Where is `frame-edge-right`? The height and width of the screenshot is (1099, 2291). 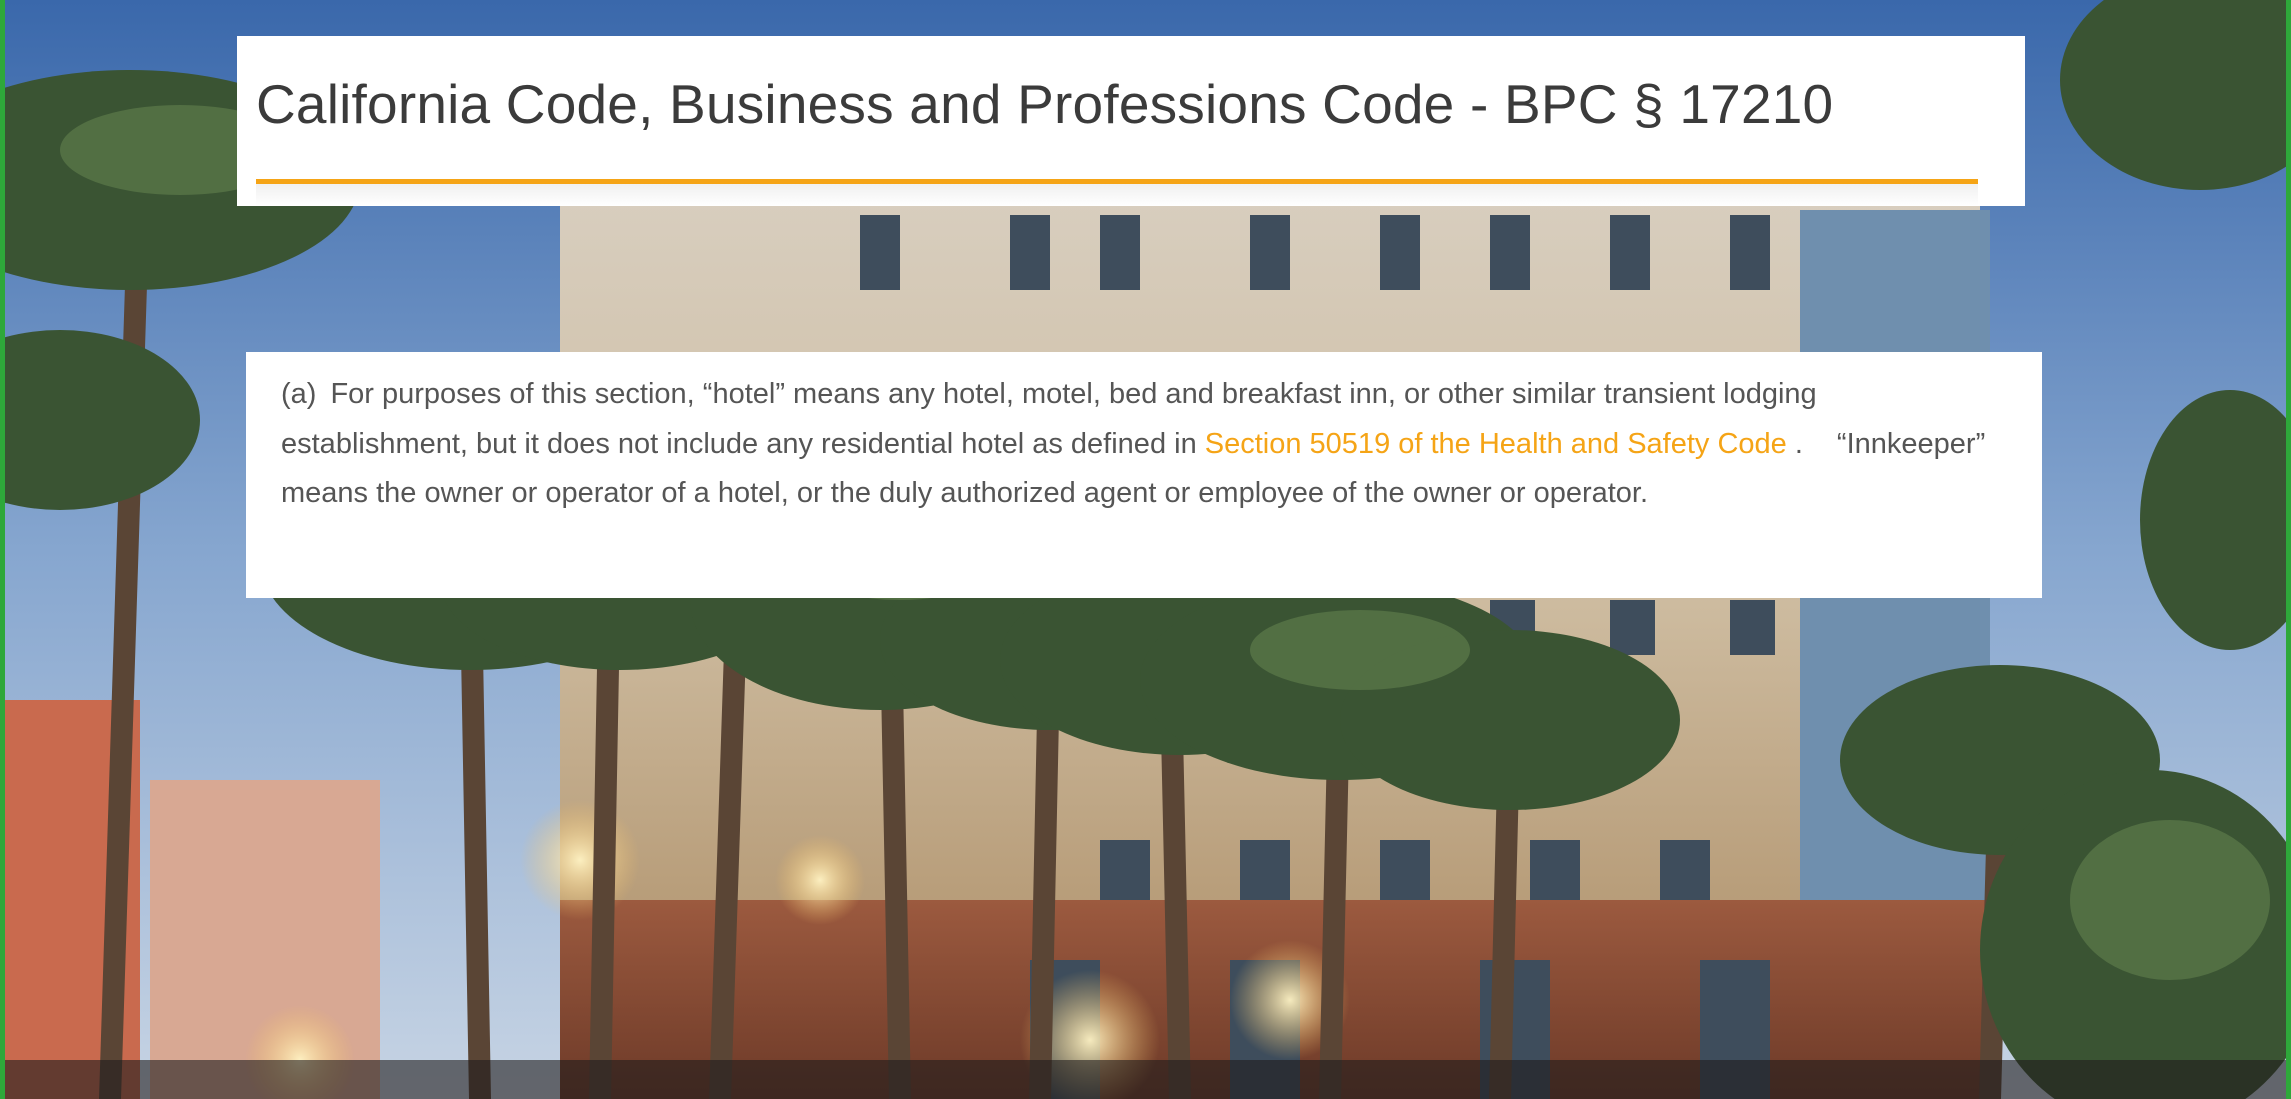
frame-edge-right is located at coordinates (2288, 549).